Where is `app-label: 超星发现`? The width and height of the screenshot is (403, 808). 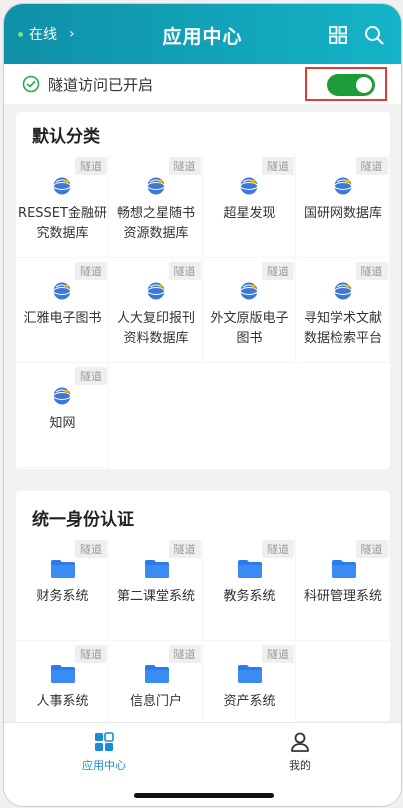
app-label: 超星发现 is located at coordinates (249, 213).